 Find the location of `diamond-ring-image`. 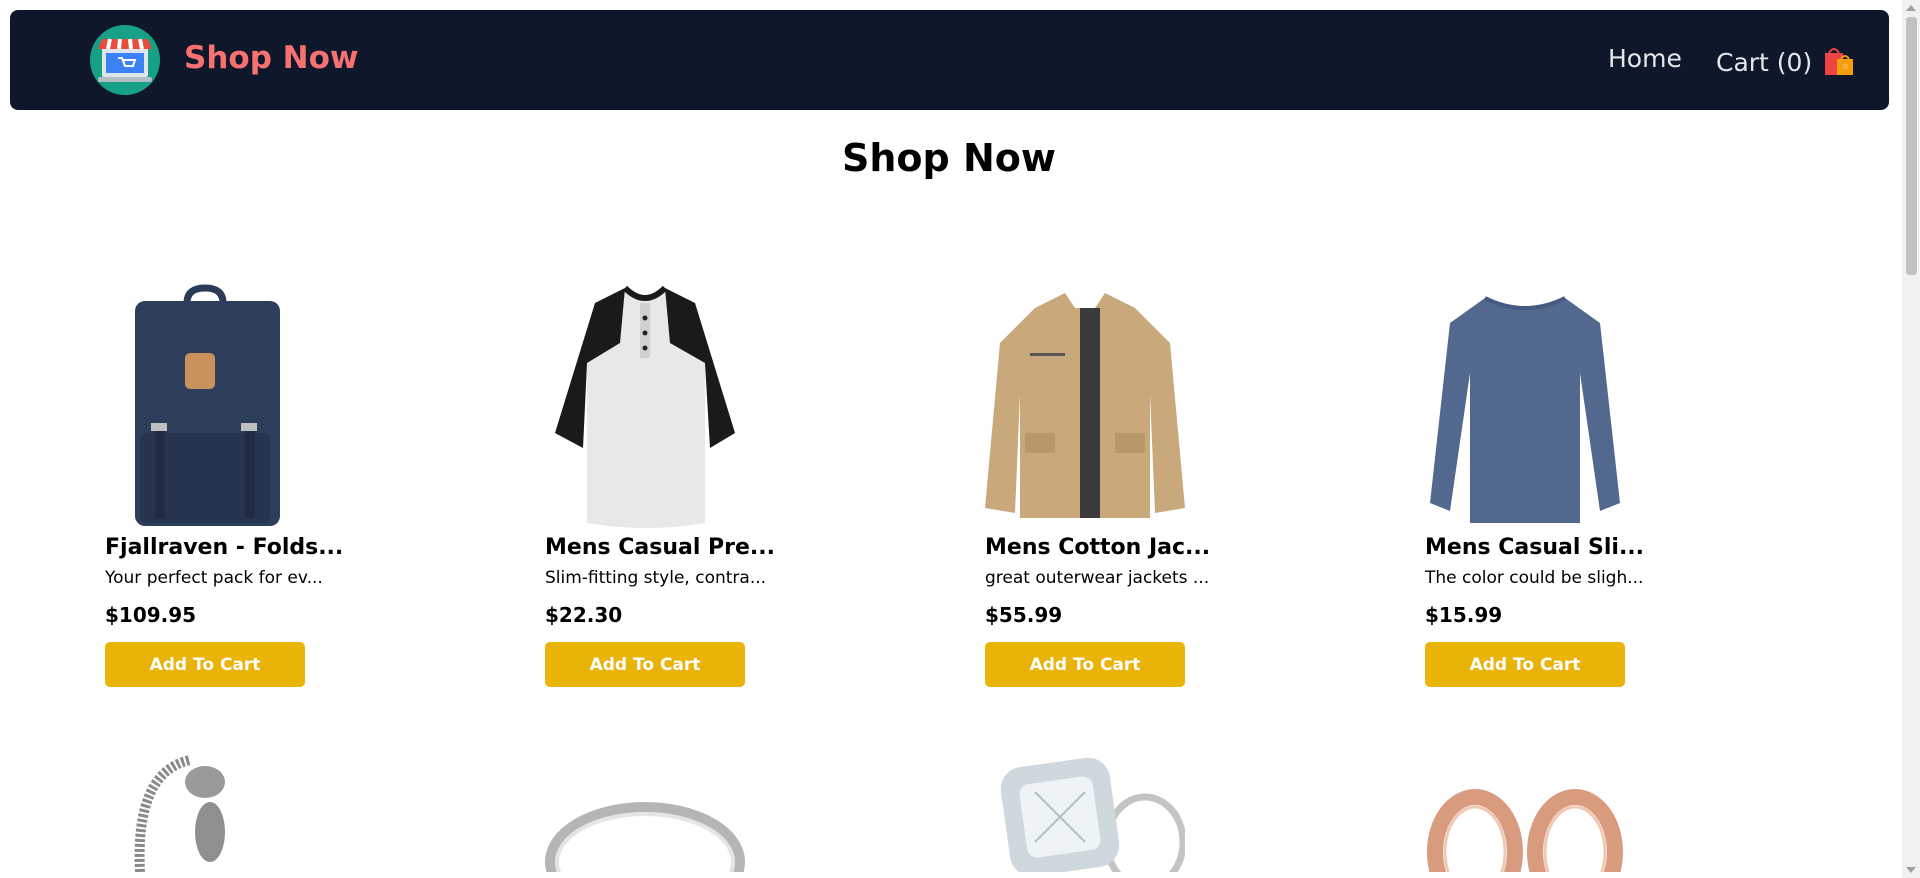

diamond-ring-image is located at coordinates (1085, 812).